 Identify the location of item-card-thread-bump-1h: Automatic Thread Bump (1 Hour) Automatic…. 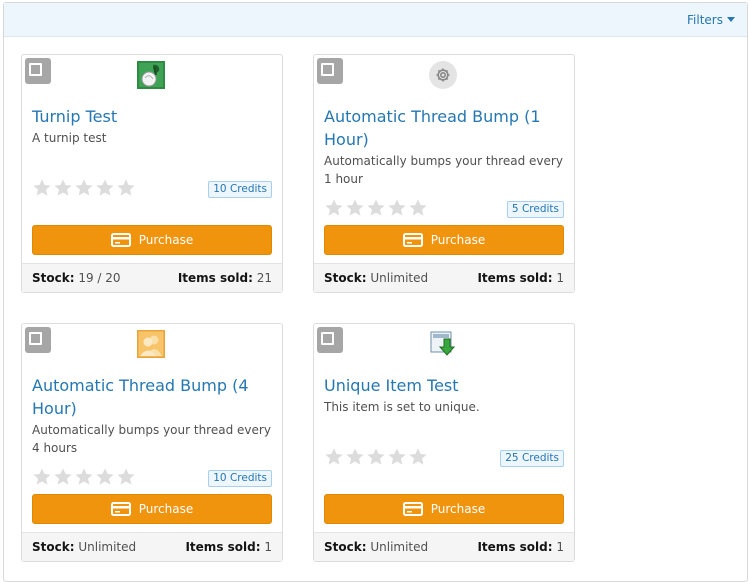
(444, 173).